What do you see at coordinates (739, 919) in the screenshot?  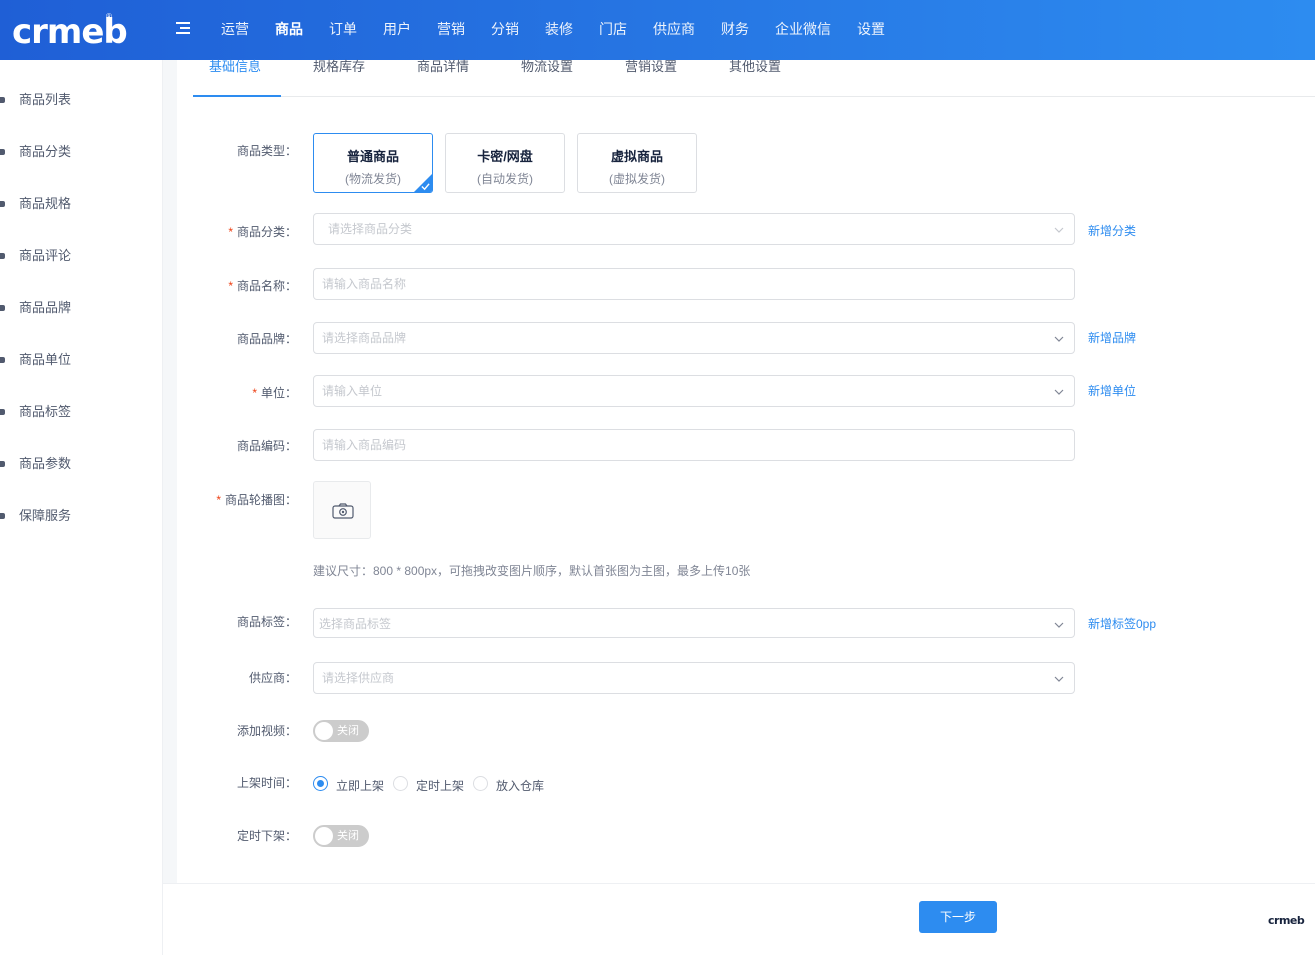 I see `footer-bar: 下一步 crmeb` at bounding box center [739, 919].